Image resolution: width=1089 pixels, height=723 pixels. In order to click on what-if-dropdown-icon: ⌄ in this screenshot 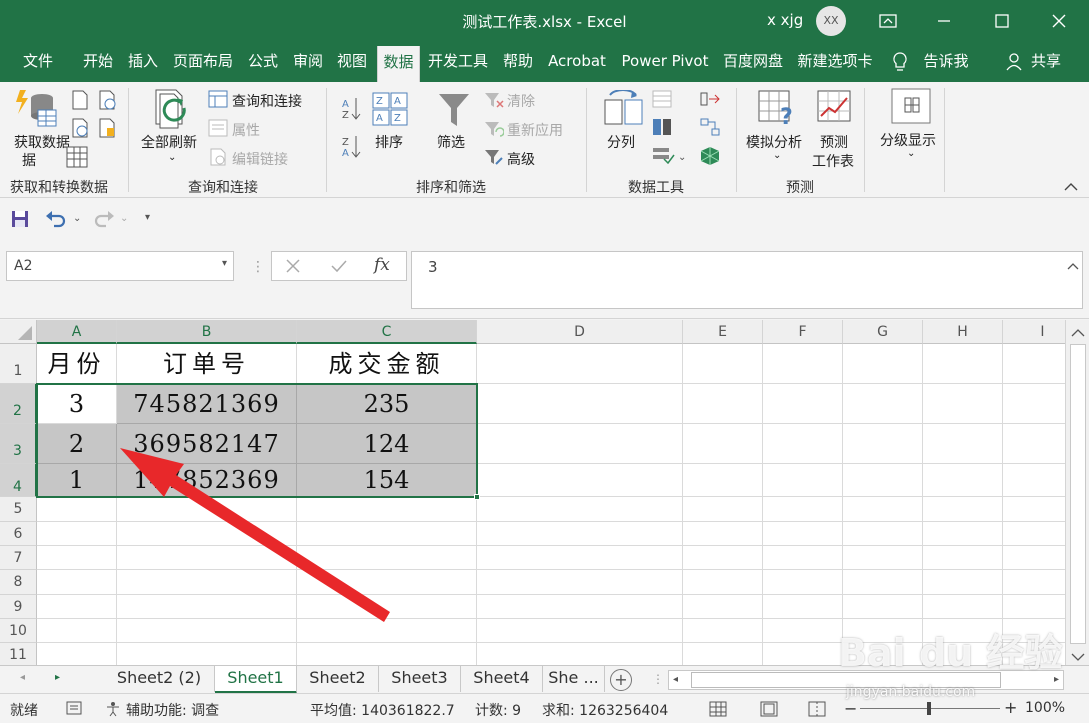, I will do `click(777, 155)`.